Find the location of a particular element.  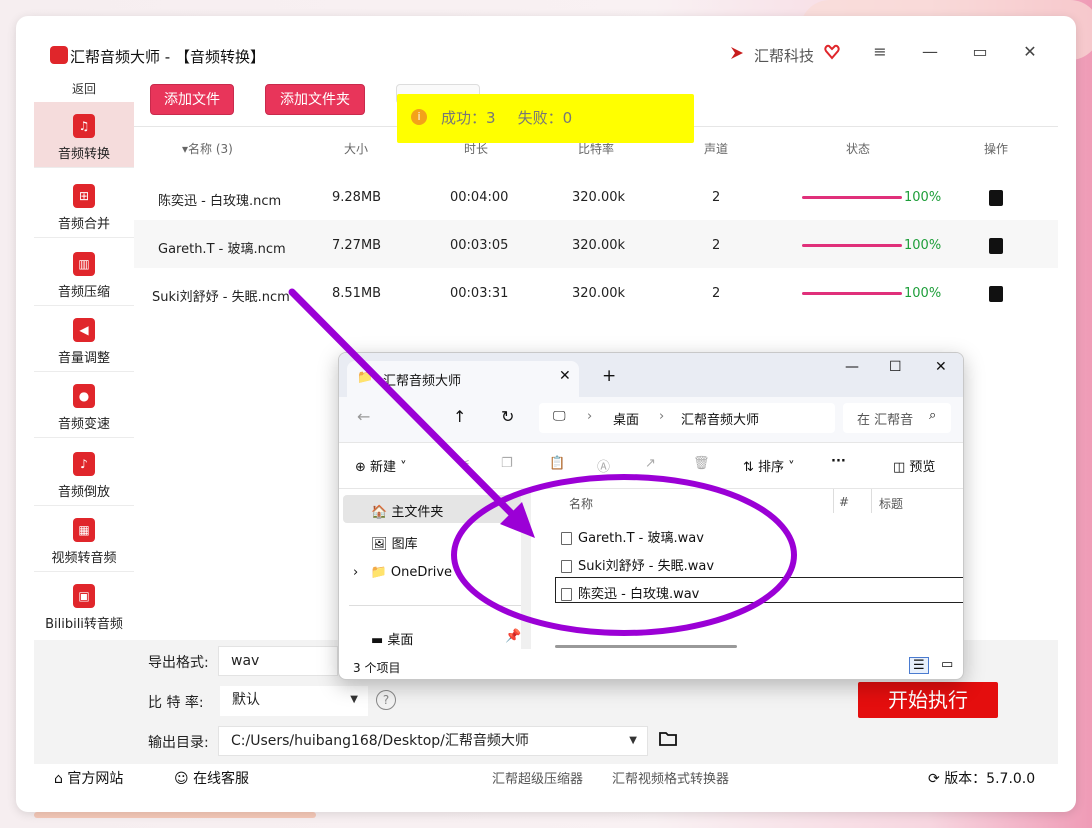

audio-convert-icon: ♫ is located at coordinates (84, 126).